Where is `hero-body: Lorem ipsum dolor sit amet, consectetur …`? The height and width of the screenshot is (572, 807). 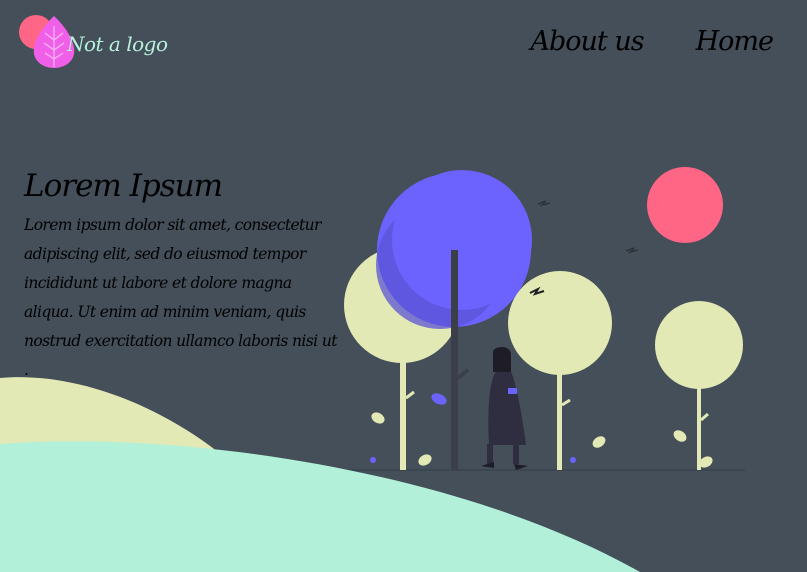 hero-body: Lorem ipsum dolor sit amet, consectetur … is located at coordinates (180, 297).